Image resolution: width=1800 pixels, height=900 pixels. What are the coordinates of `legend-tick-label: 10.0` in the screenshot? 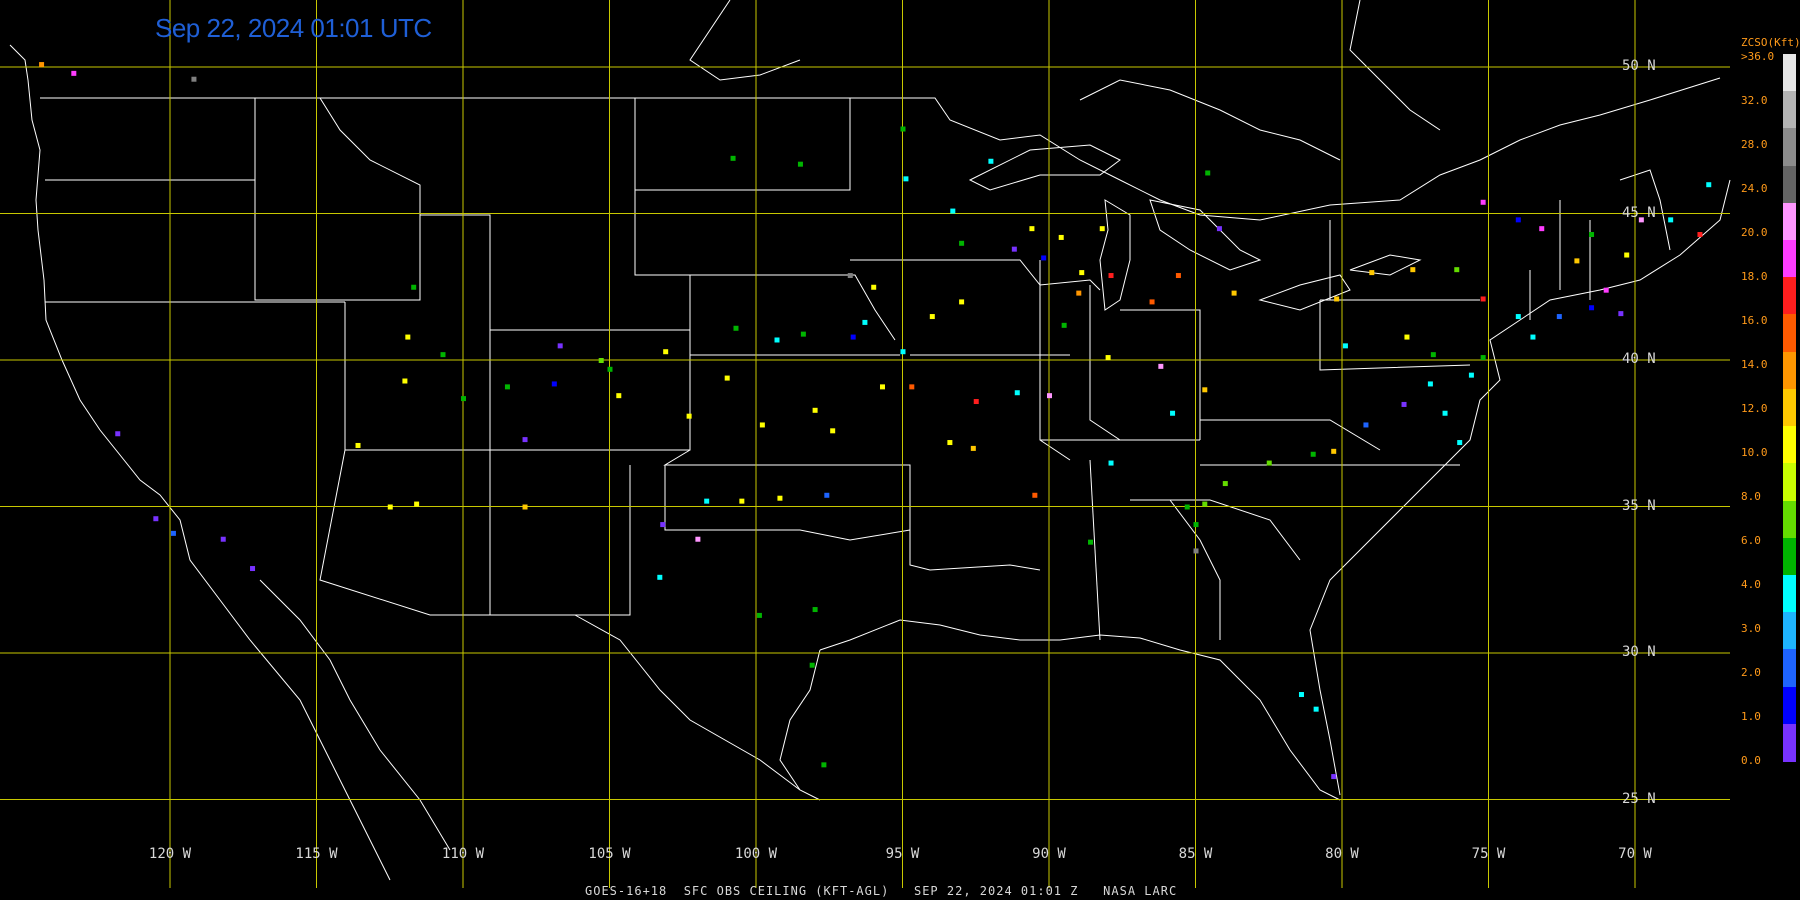 It's located at (1754, 452).